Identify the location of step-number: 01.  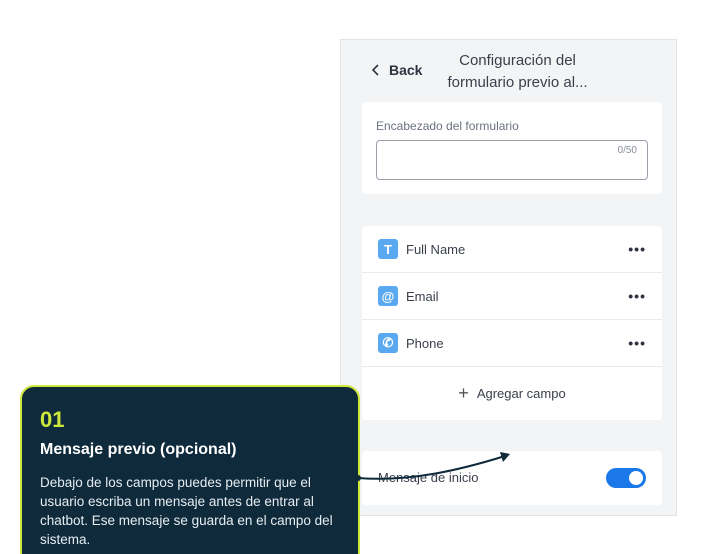
(52, 419).